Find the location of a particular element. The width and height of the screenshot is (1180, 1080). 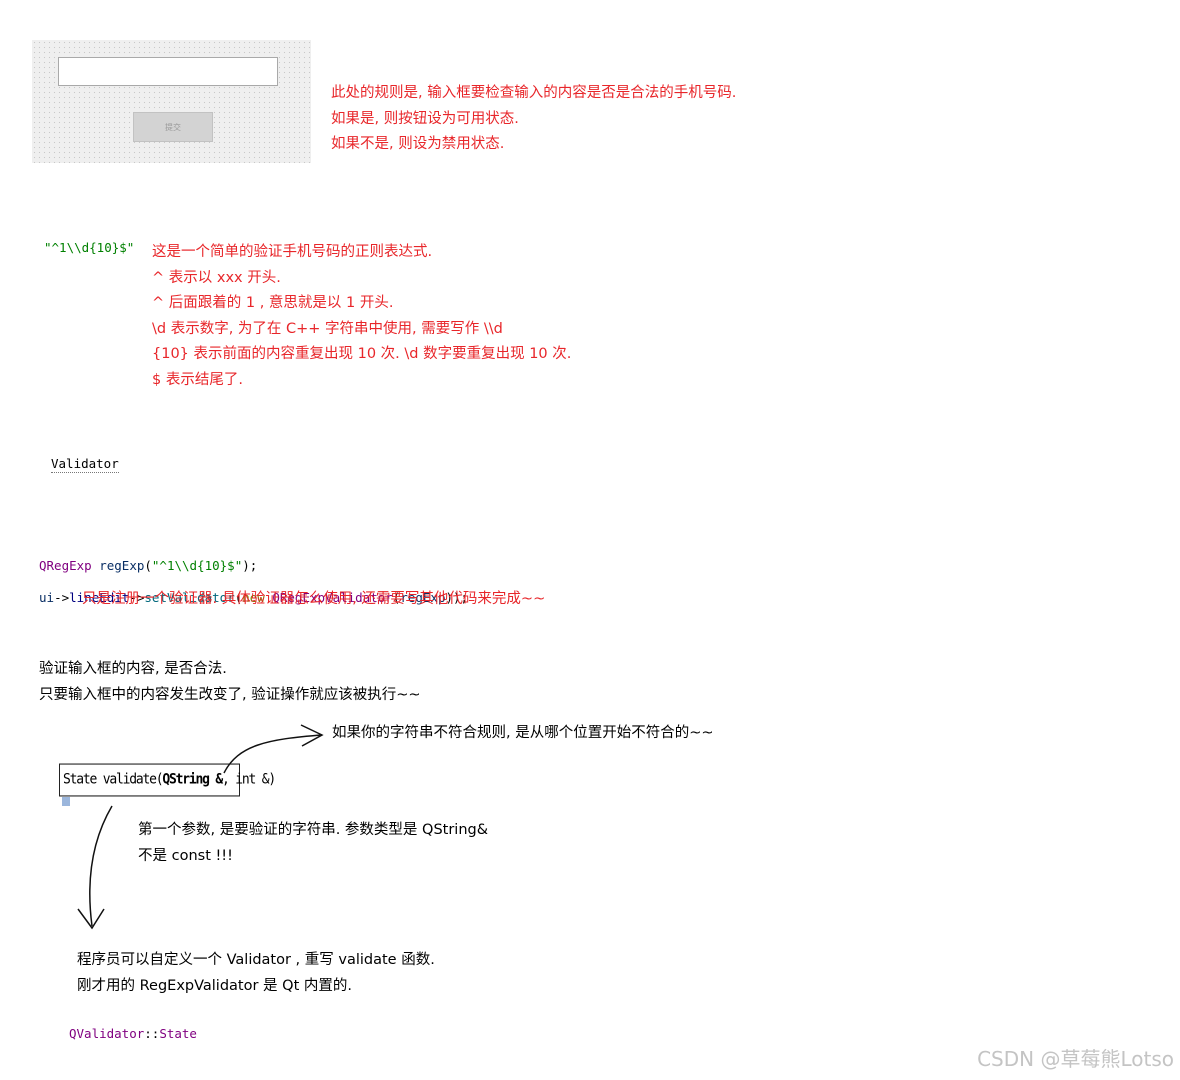

annotation-arrows is located at coordinates (200, 827).